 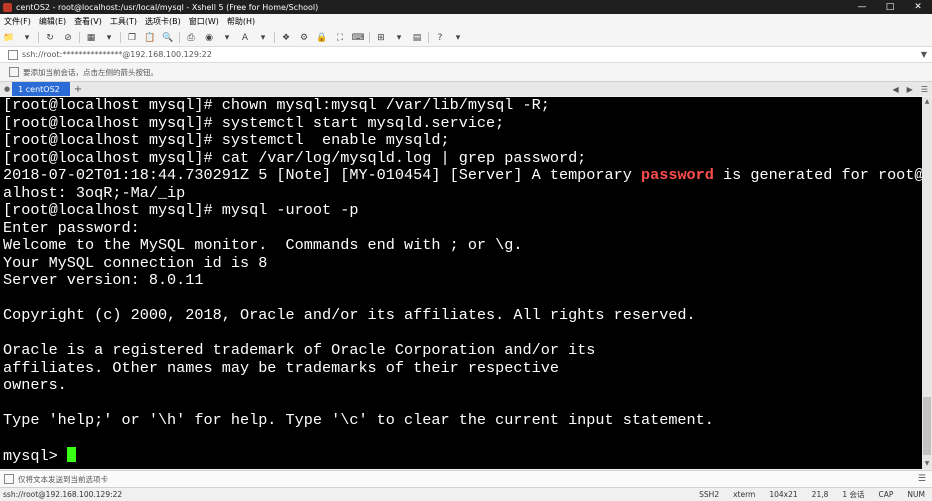 What do you see at coordinates (132, 38) in the screenshot?
I see `copy-icon: ❐` at bounding box center [132, 38].